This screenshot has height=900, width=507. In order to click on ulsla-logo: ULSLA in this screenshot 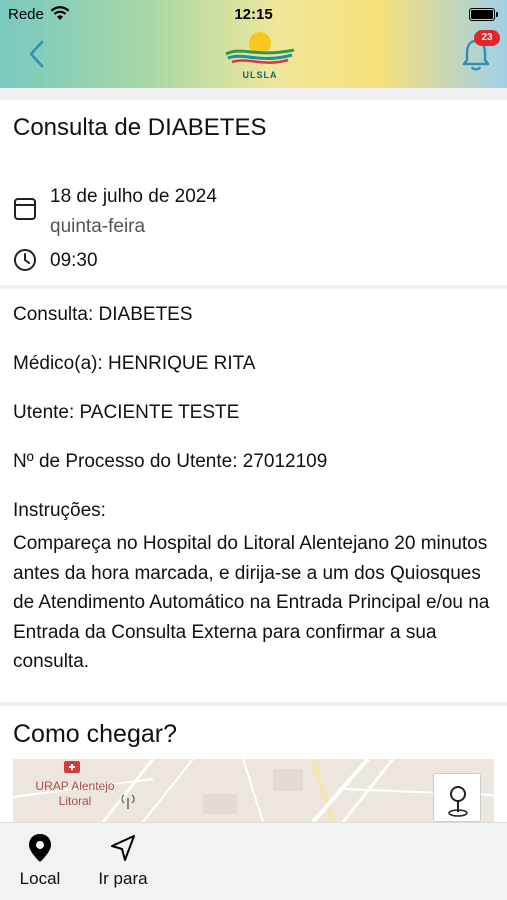, I will do `click(260, 56)`.